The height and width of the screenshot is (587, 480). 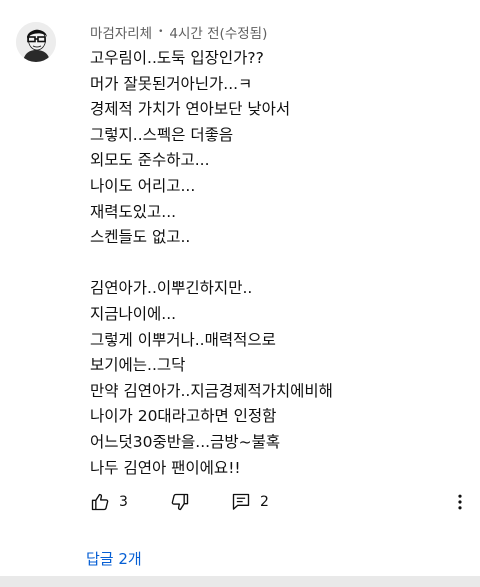 I want to click on comment-line: 김연아가..이뿌긴하지만.., so click(x=171, y=288).